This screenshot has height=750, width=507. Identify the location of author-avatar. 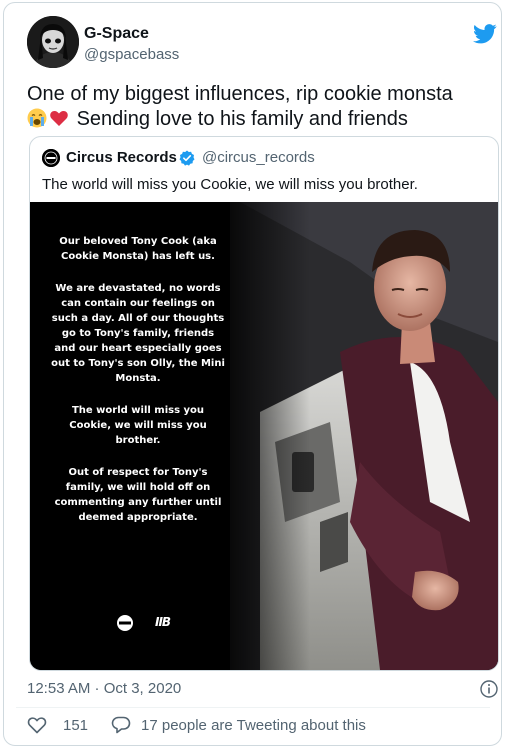
(53, 42).